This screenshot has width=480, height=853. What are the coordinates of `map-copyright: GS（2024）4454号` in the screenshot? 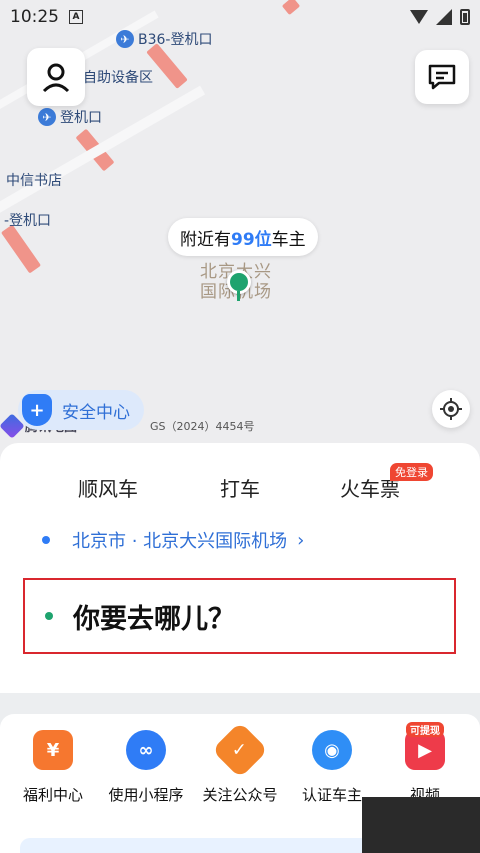 It's located at (202, 426).